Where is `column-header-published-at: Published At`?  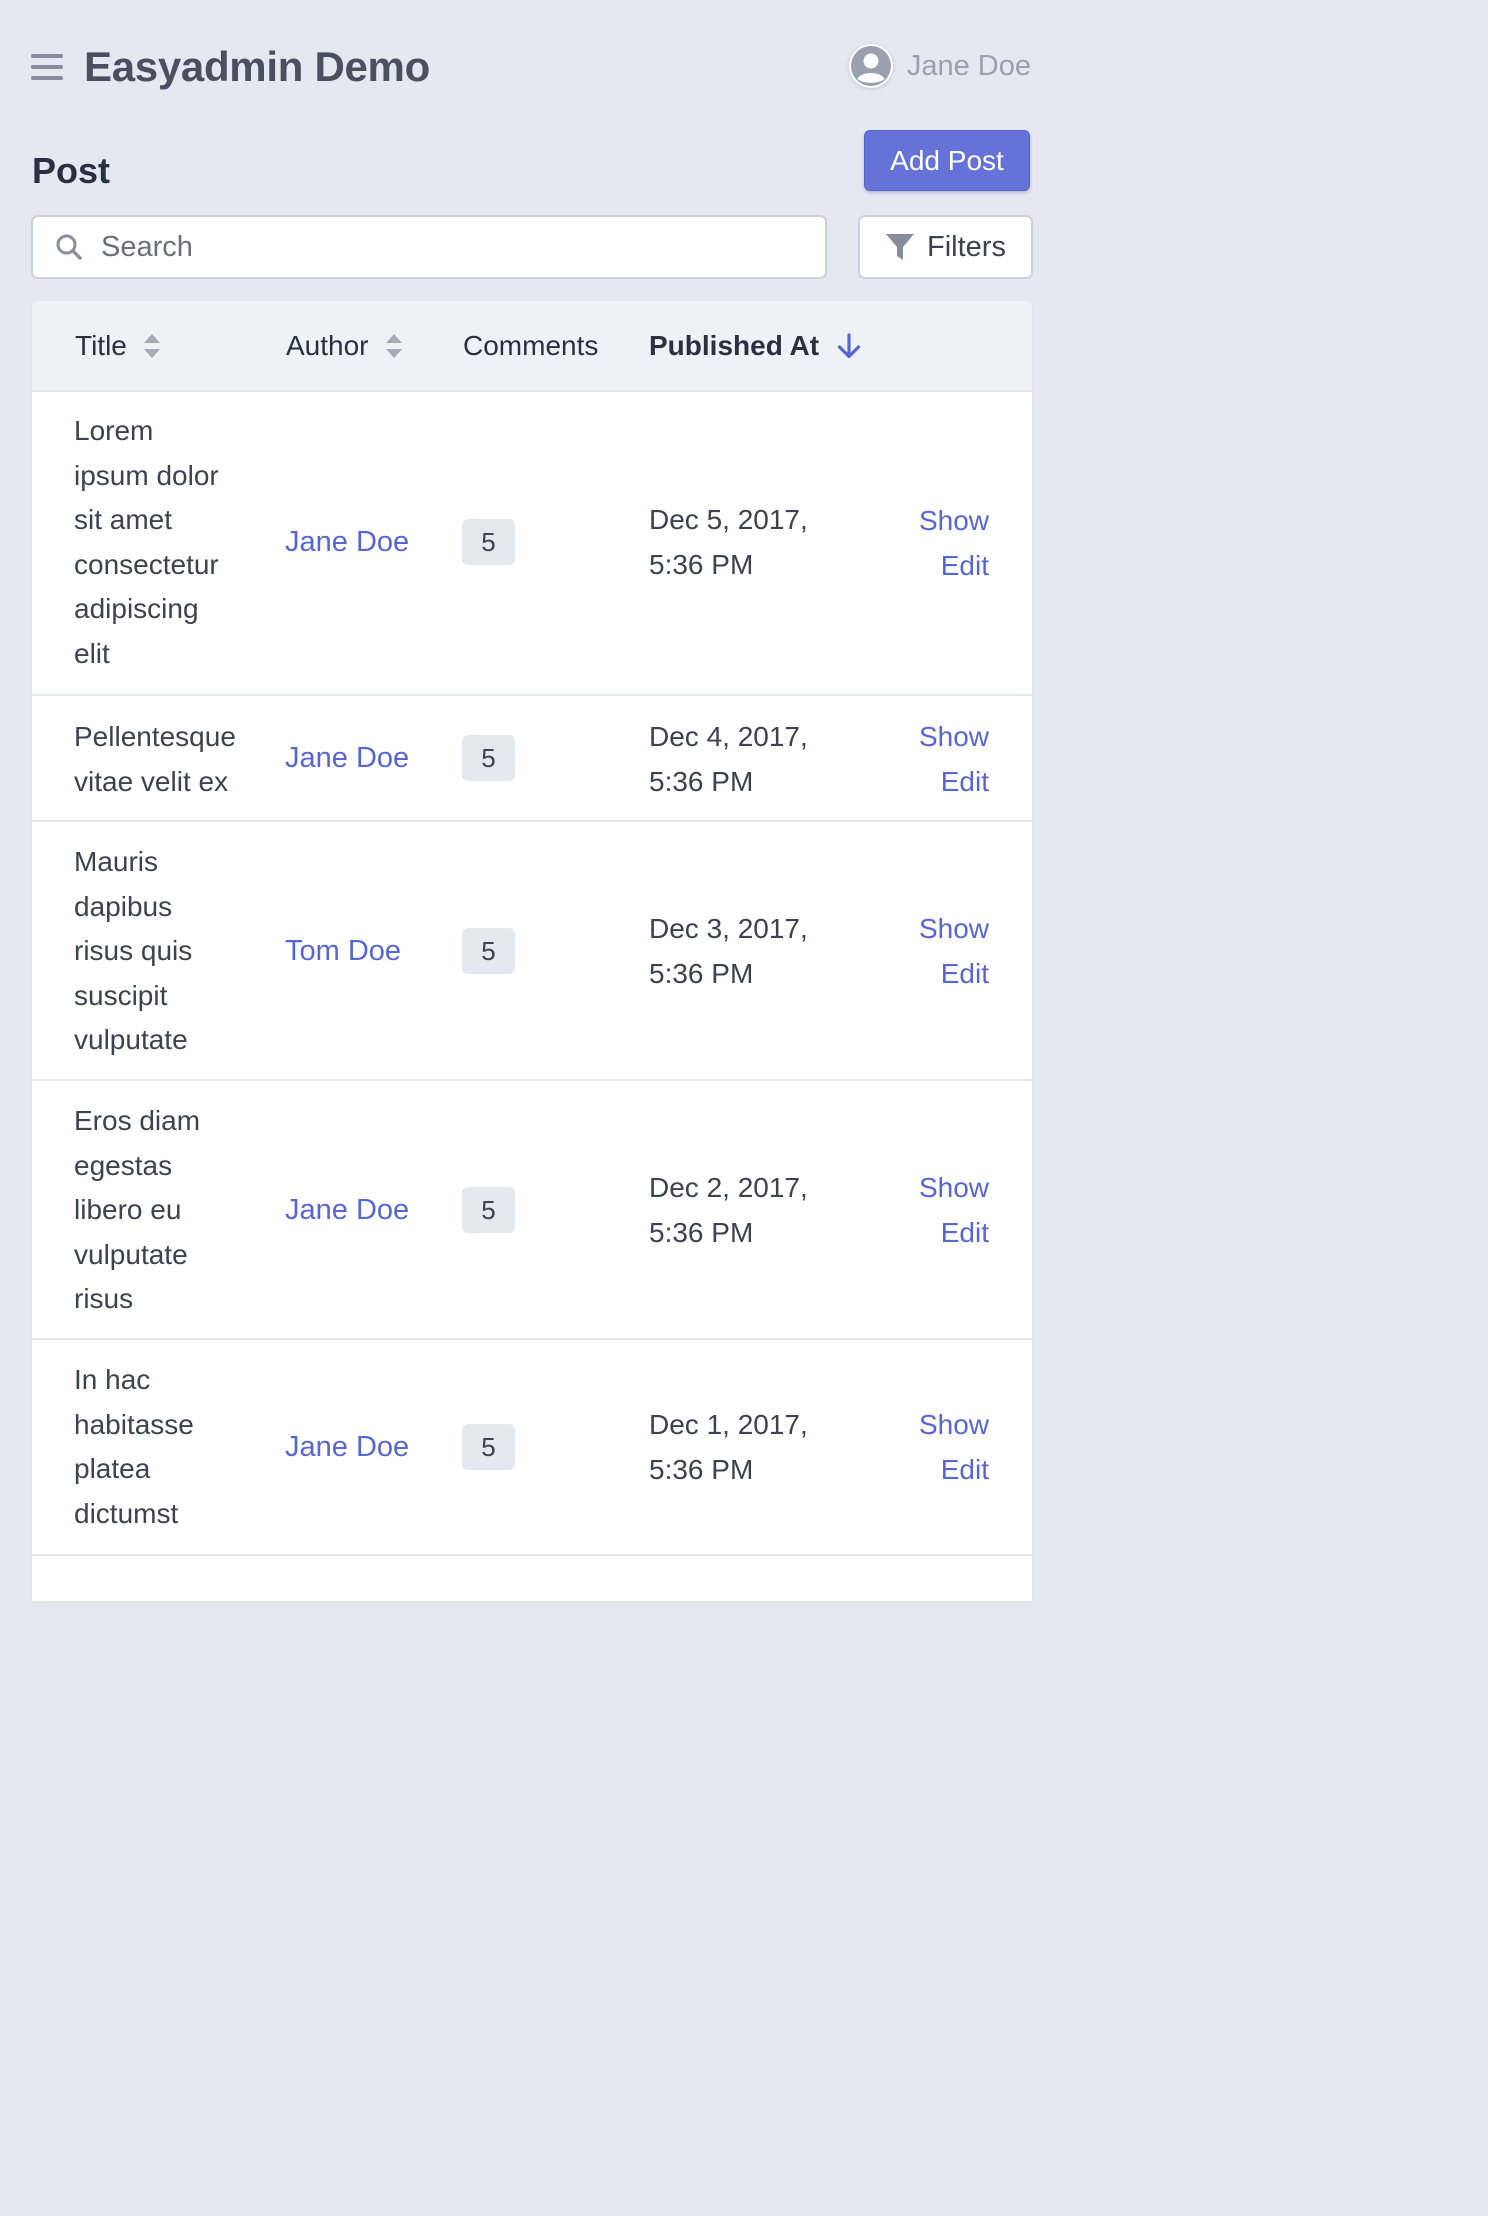 column-header-published-at: Published At is located at coordinates (756, 345).